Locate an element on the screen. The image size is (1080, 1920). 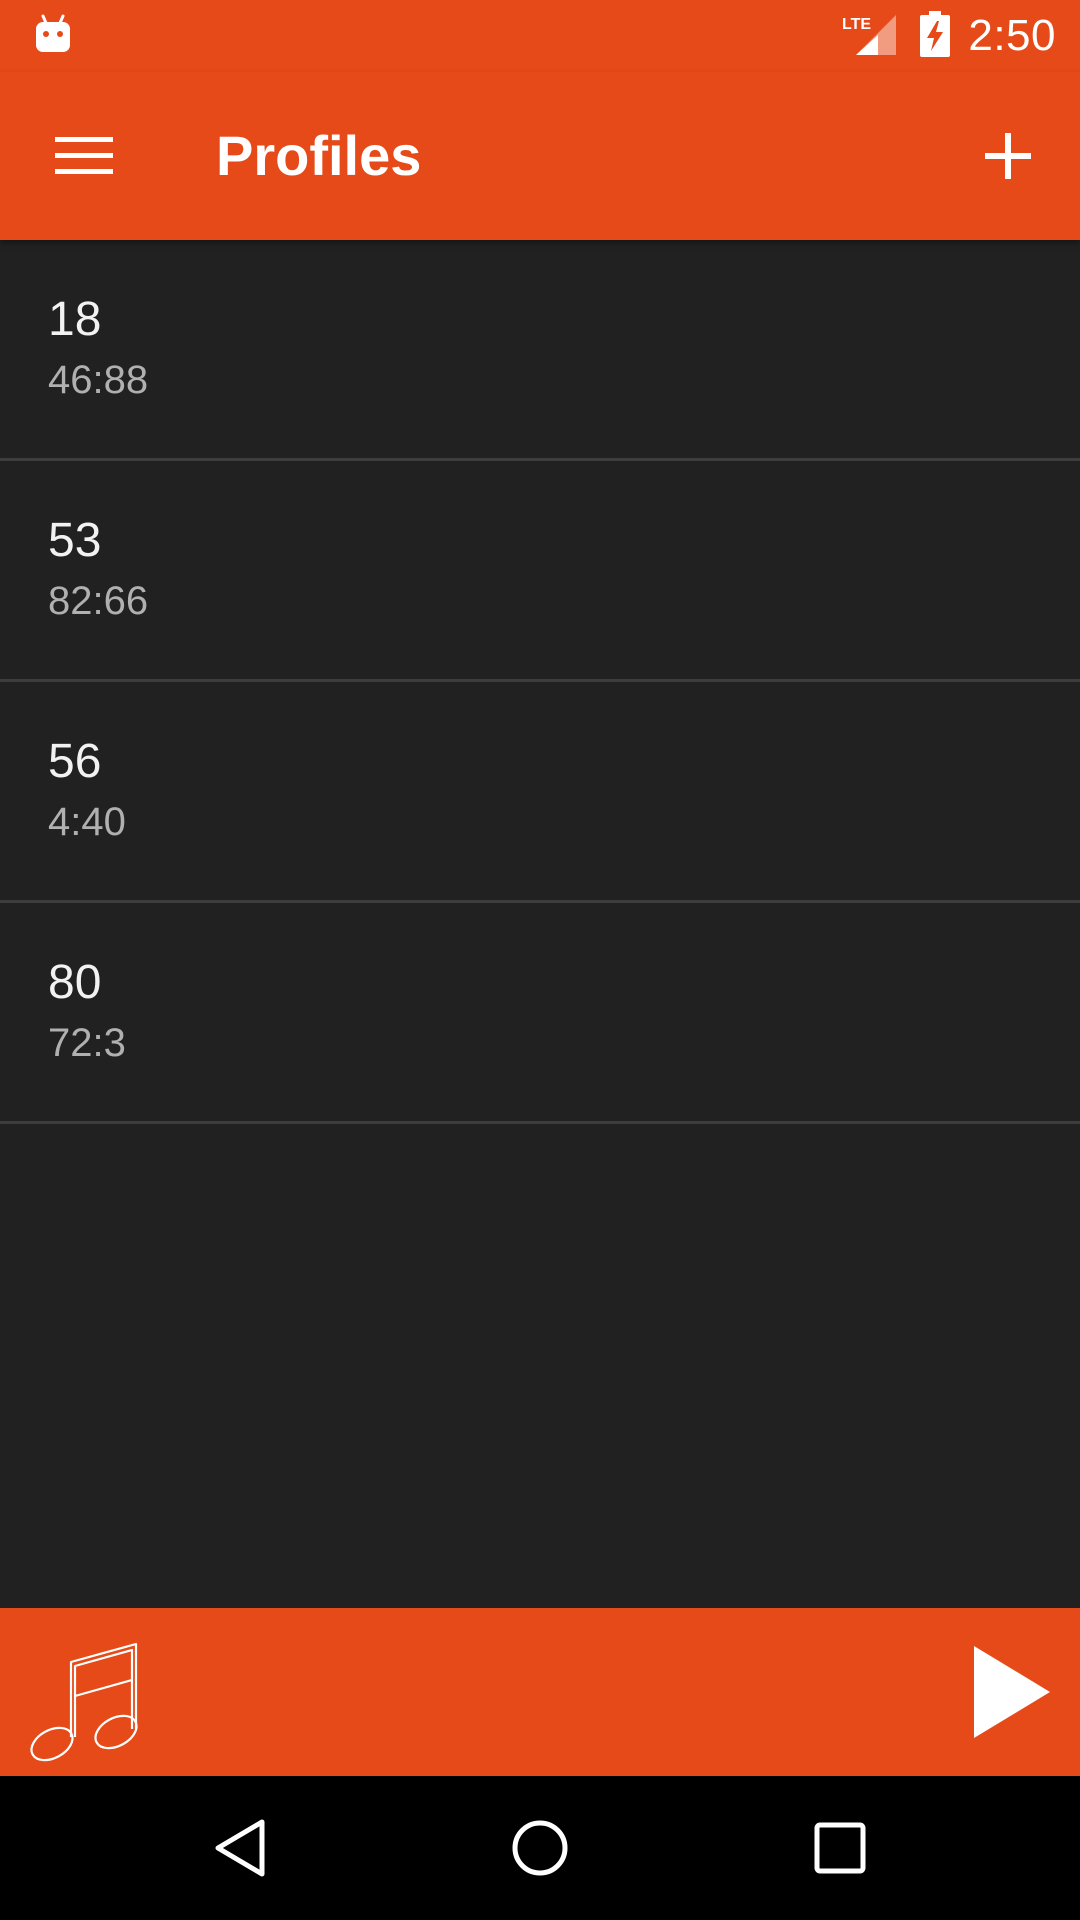
profile-time: 72:3 is located at coordinates (87, 1043).